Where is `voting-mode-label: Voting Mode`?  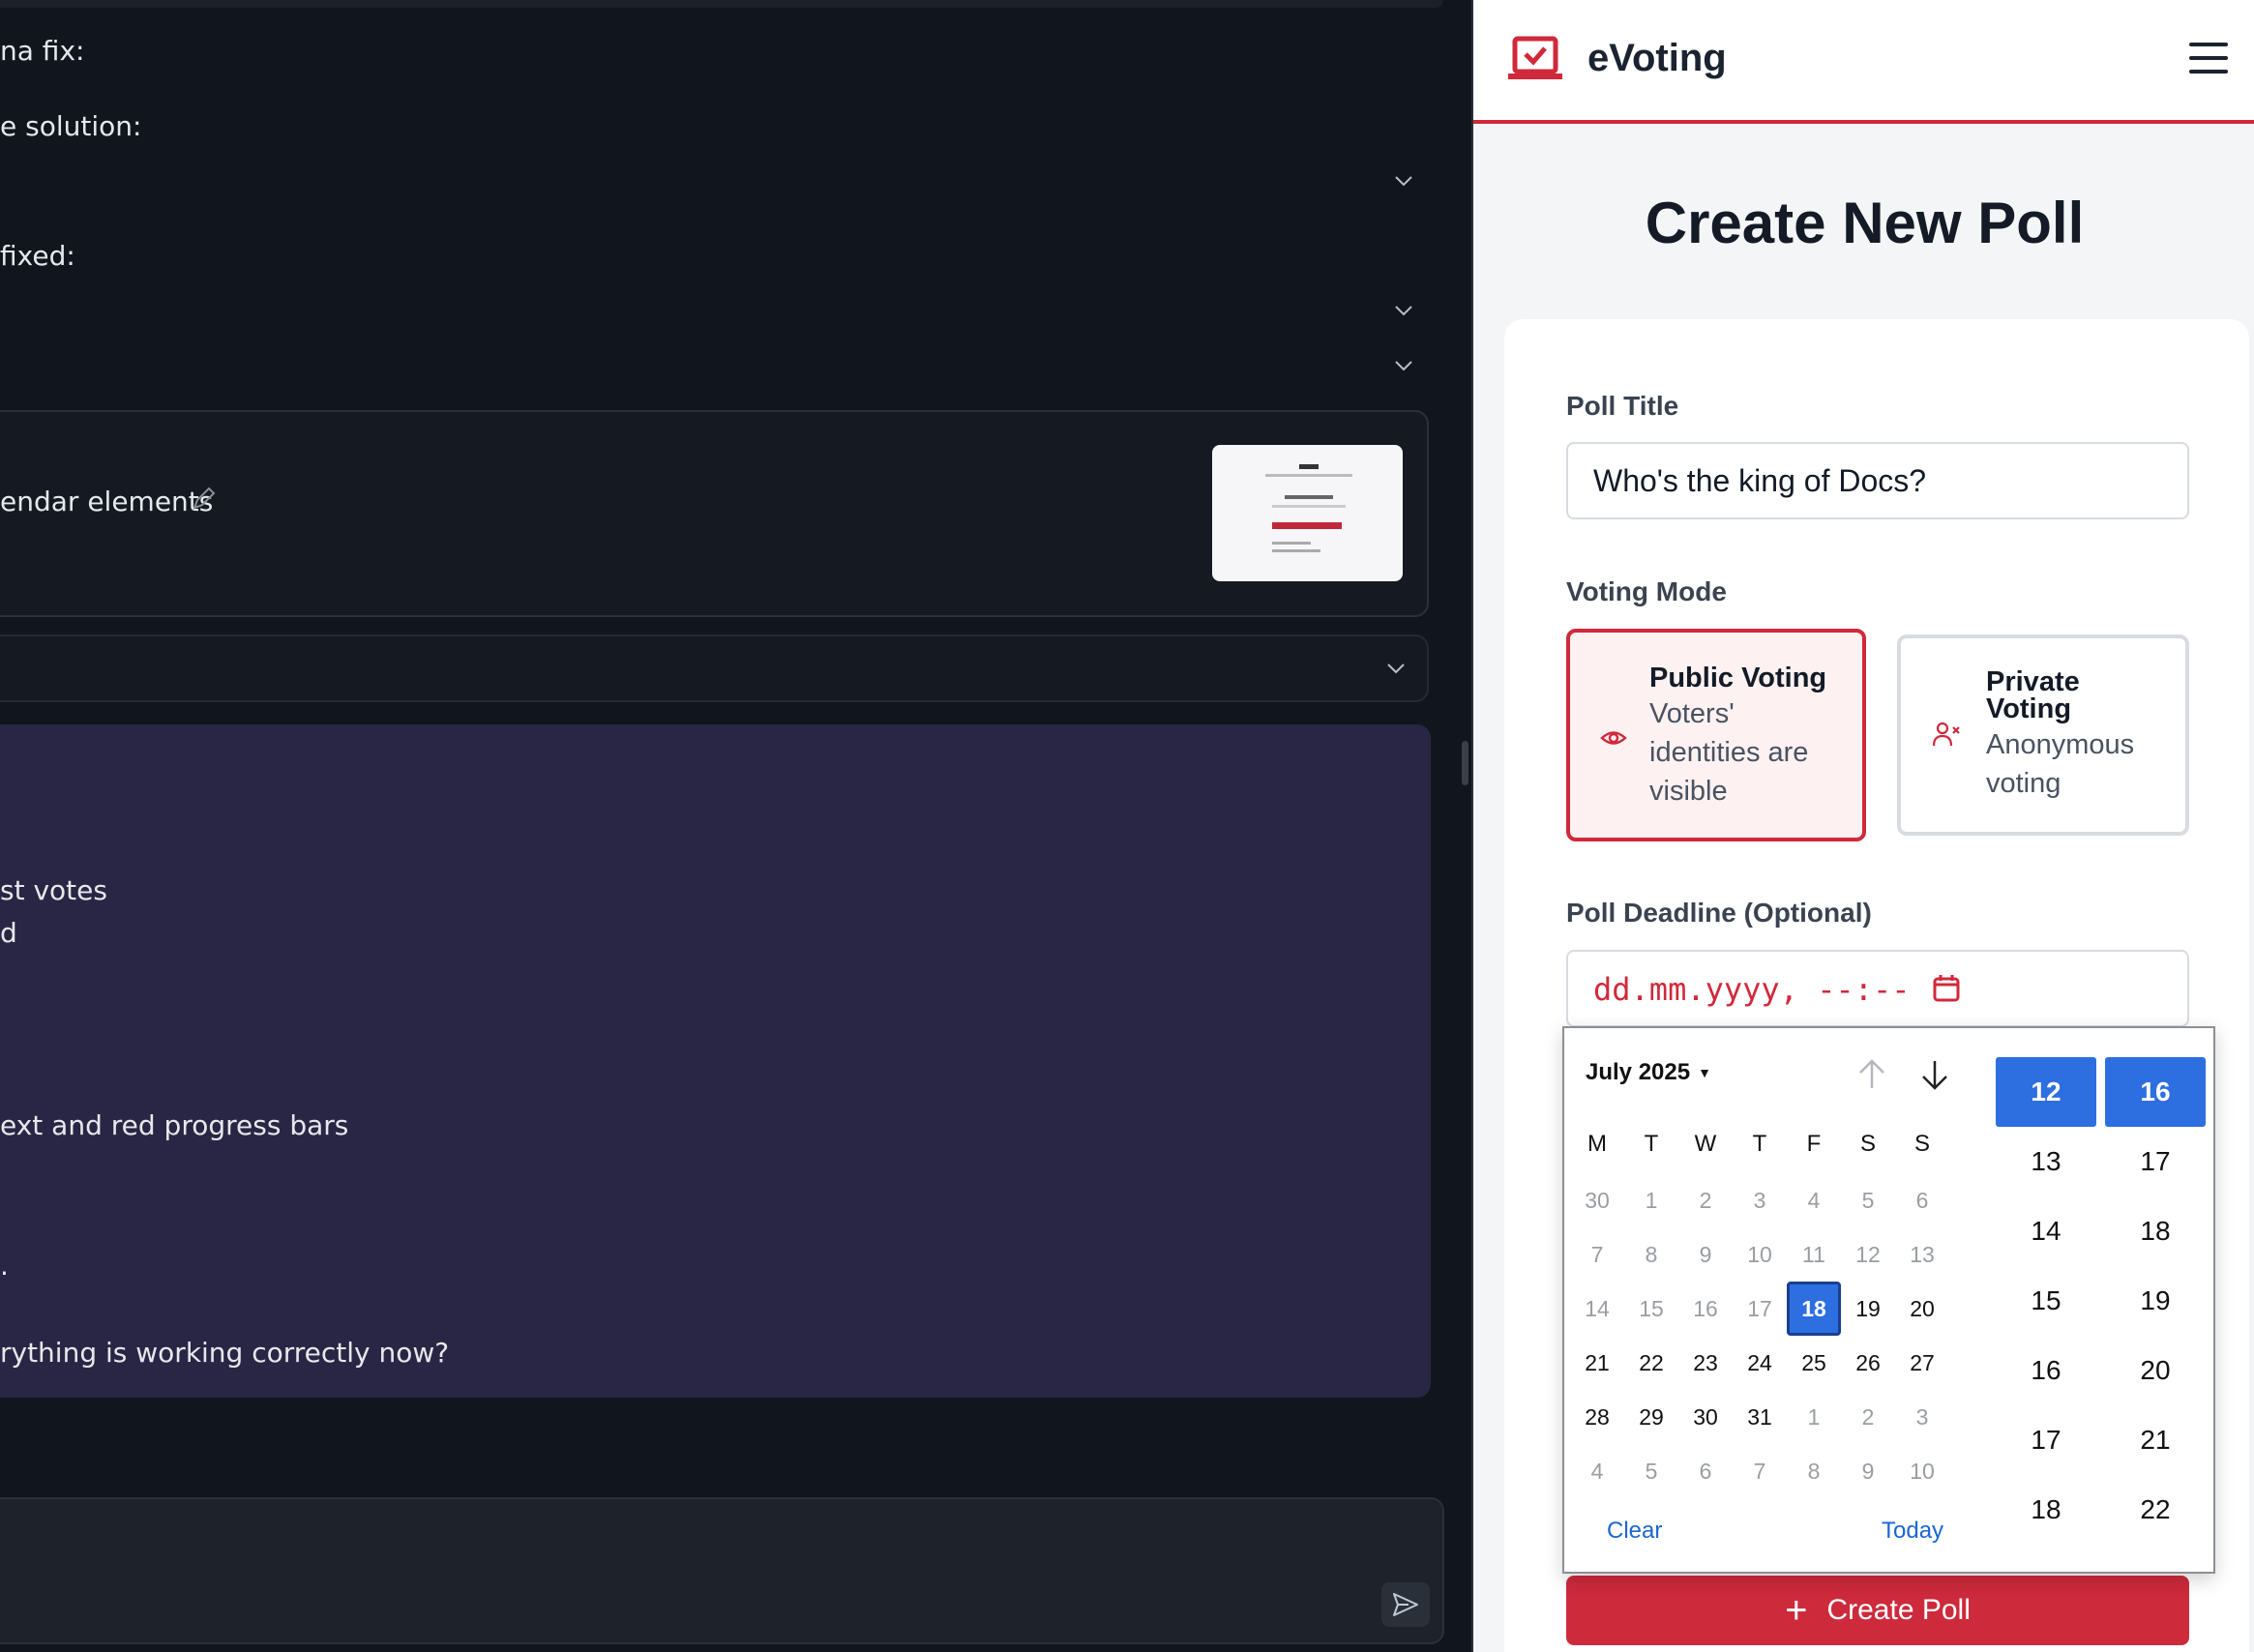
voting-mode-label: Voting Mode is located at coordinates (1646, 591).